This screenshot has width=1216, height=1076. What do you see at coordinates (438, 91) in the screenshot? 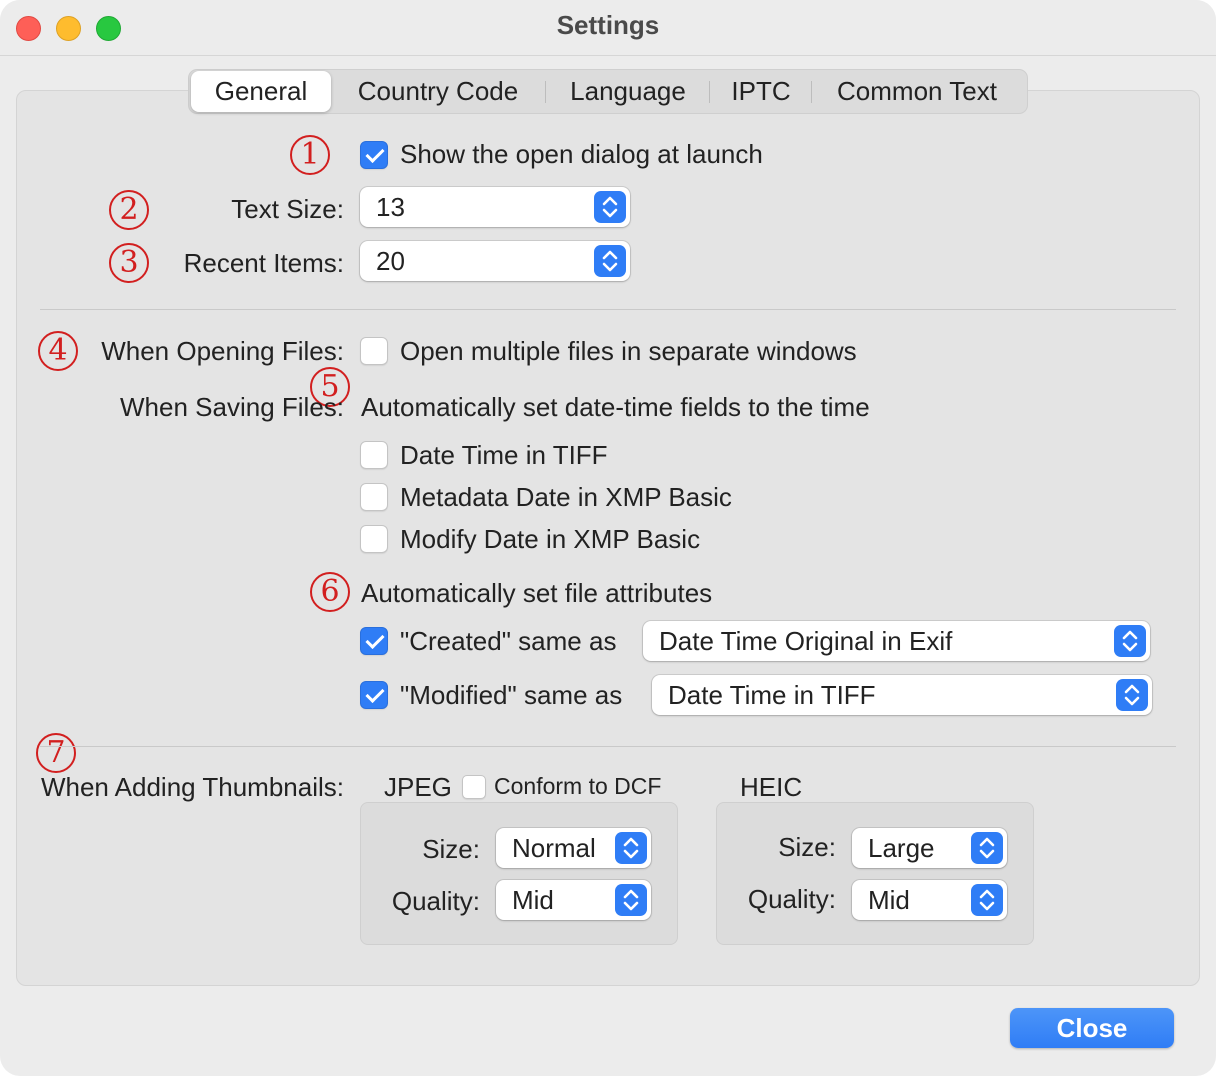
I see `tab-country-code: Country Code` at bounding box center [438, 91].